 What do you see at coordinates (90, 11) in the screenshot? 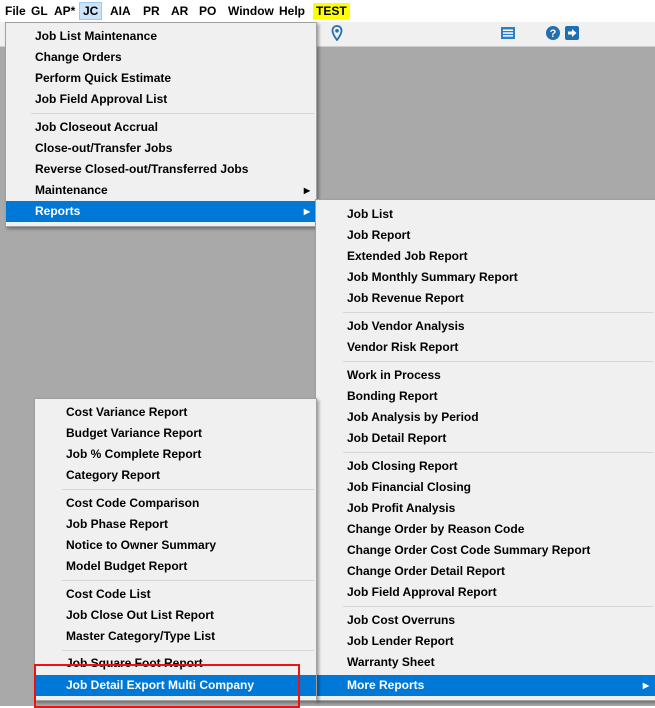
I see `menu-jc: JC` at bounding box center [90, 11].